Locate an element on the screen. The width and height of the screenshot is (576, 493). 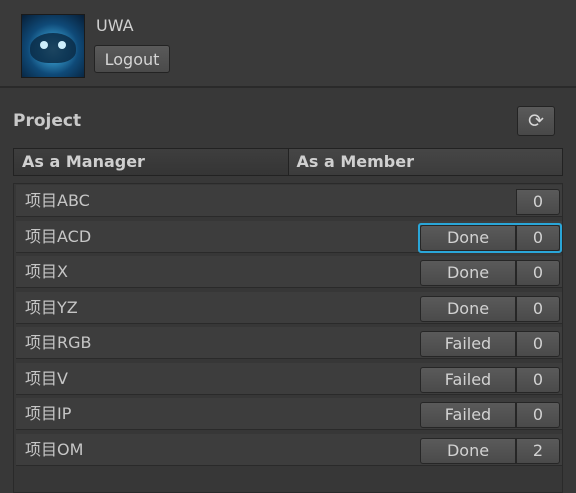
refresh-icon: ⟳ is located at coordinates (536, 121).